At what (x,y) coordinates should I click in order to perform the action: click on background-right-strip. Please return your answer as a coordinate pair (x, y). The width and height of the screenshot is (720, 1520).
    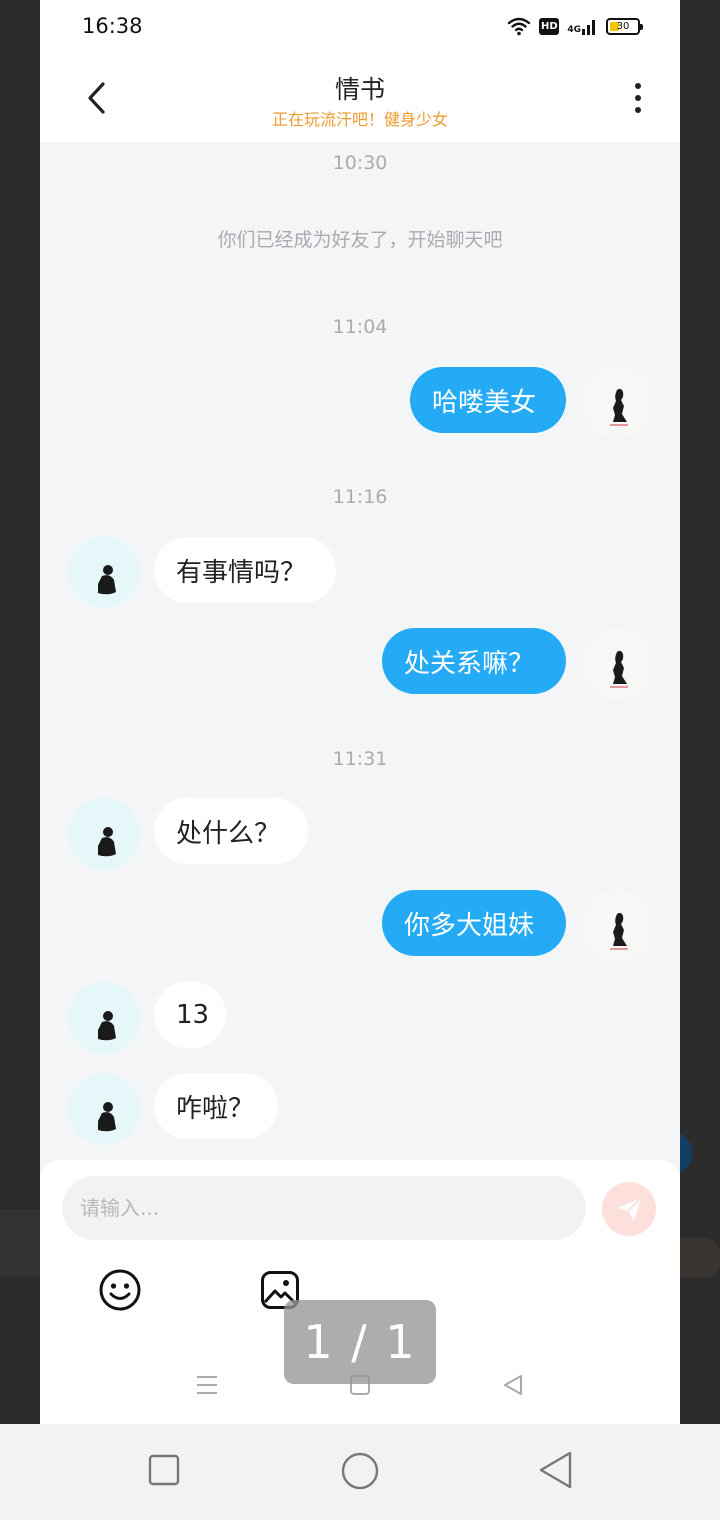
    Looking at the image, I should click on (700, 712).